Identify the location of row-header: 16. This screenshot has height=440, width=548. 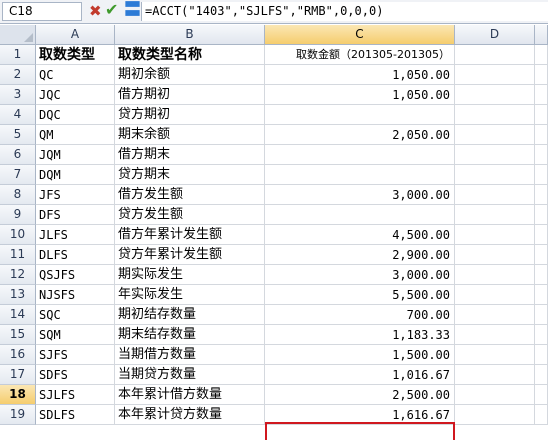
(18, 355).